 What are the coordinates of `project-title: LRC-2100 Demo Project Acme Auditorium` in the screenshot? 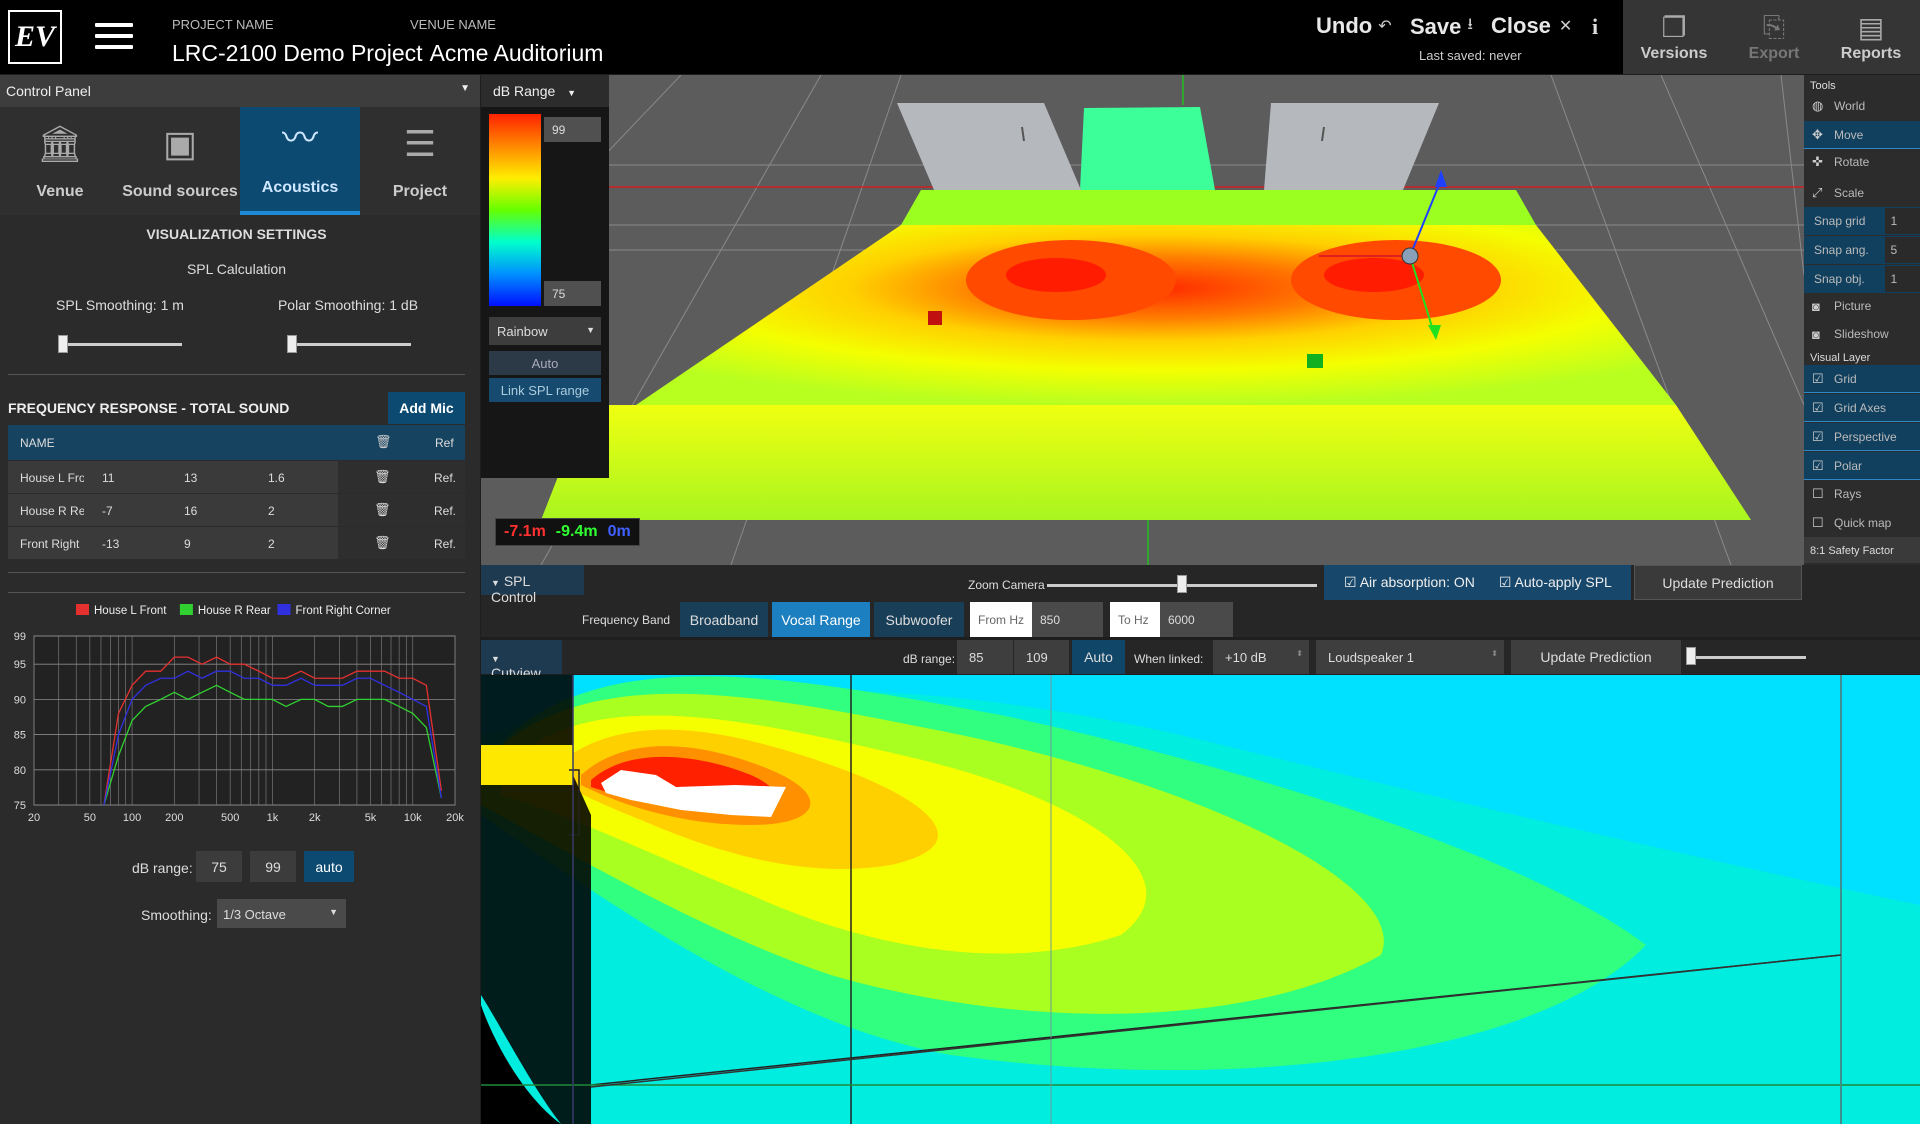 It's located at (387, 53).